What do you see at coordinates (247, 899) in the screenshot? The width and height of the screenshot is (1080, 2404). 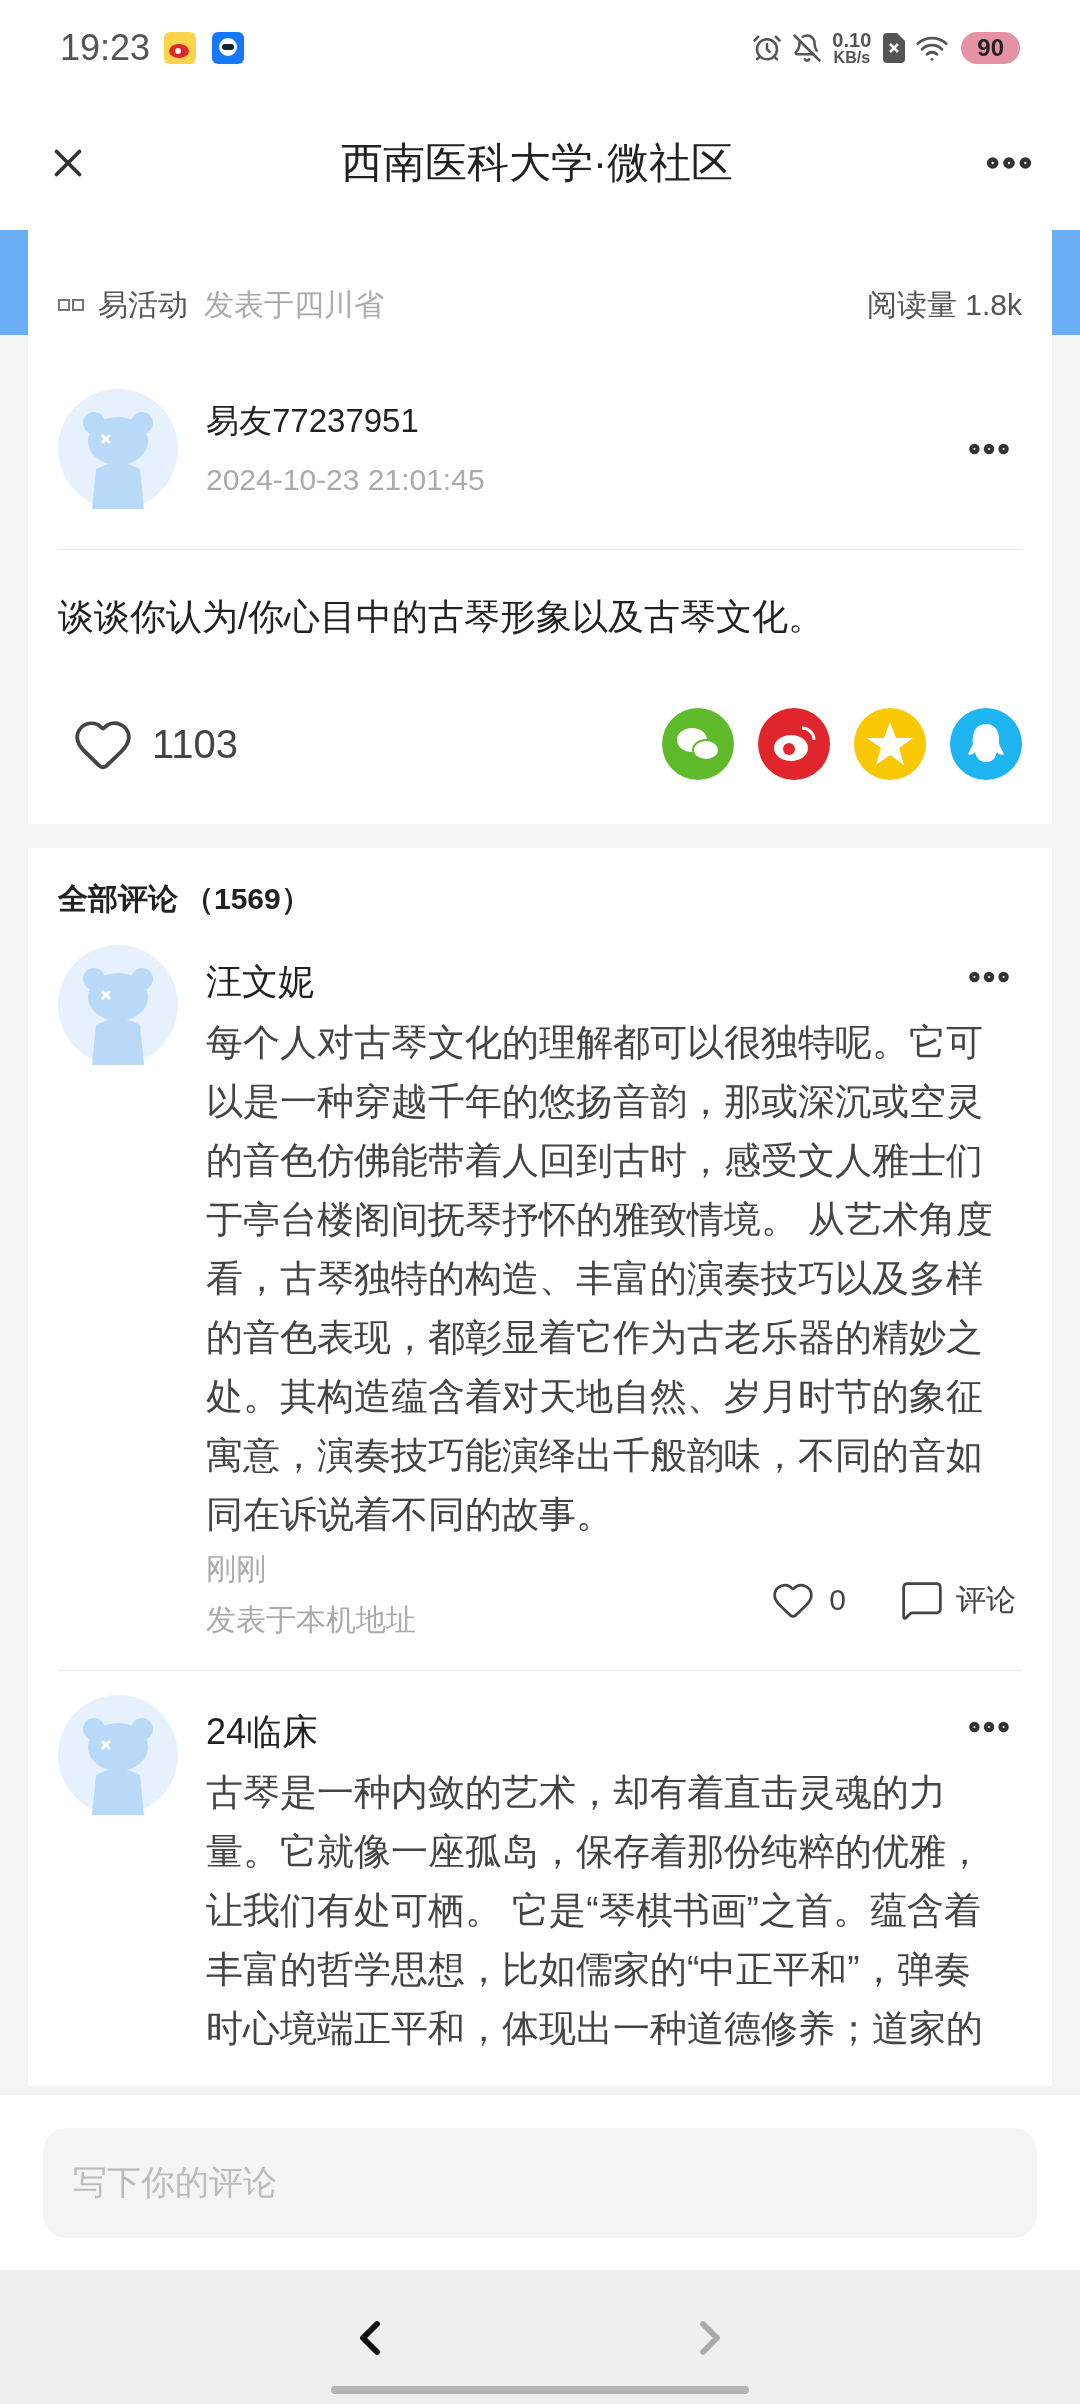 I see `comments-count: （1569）` at bounding box center [247, 899].